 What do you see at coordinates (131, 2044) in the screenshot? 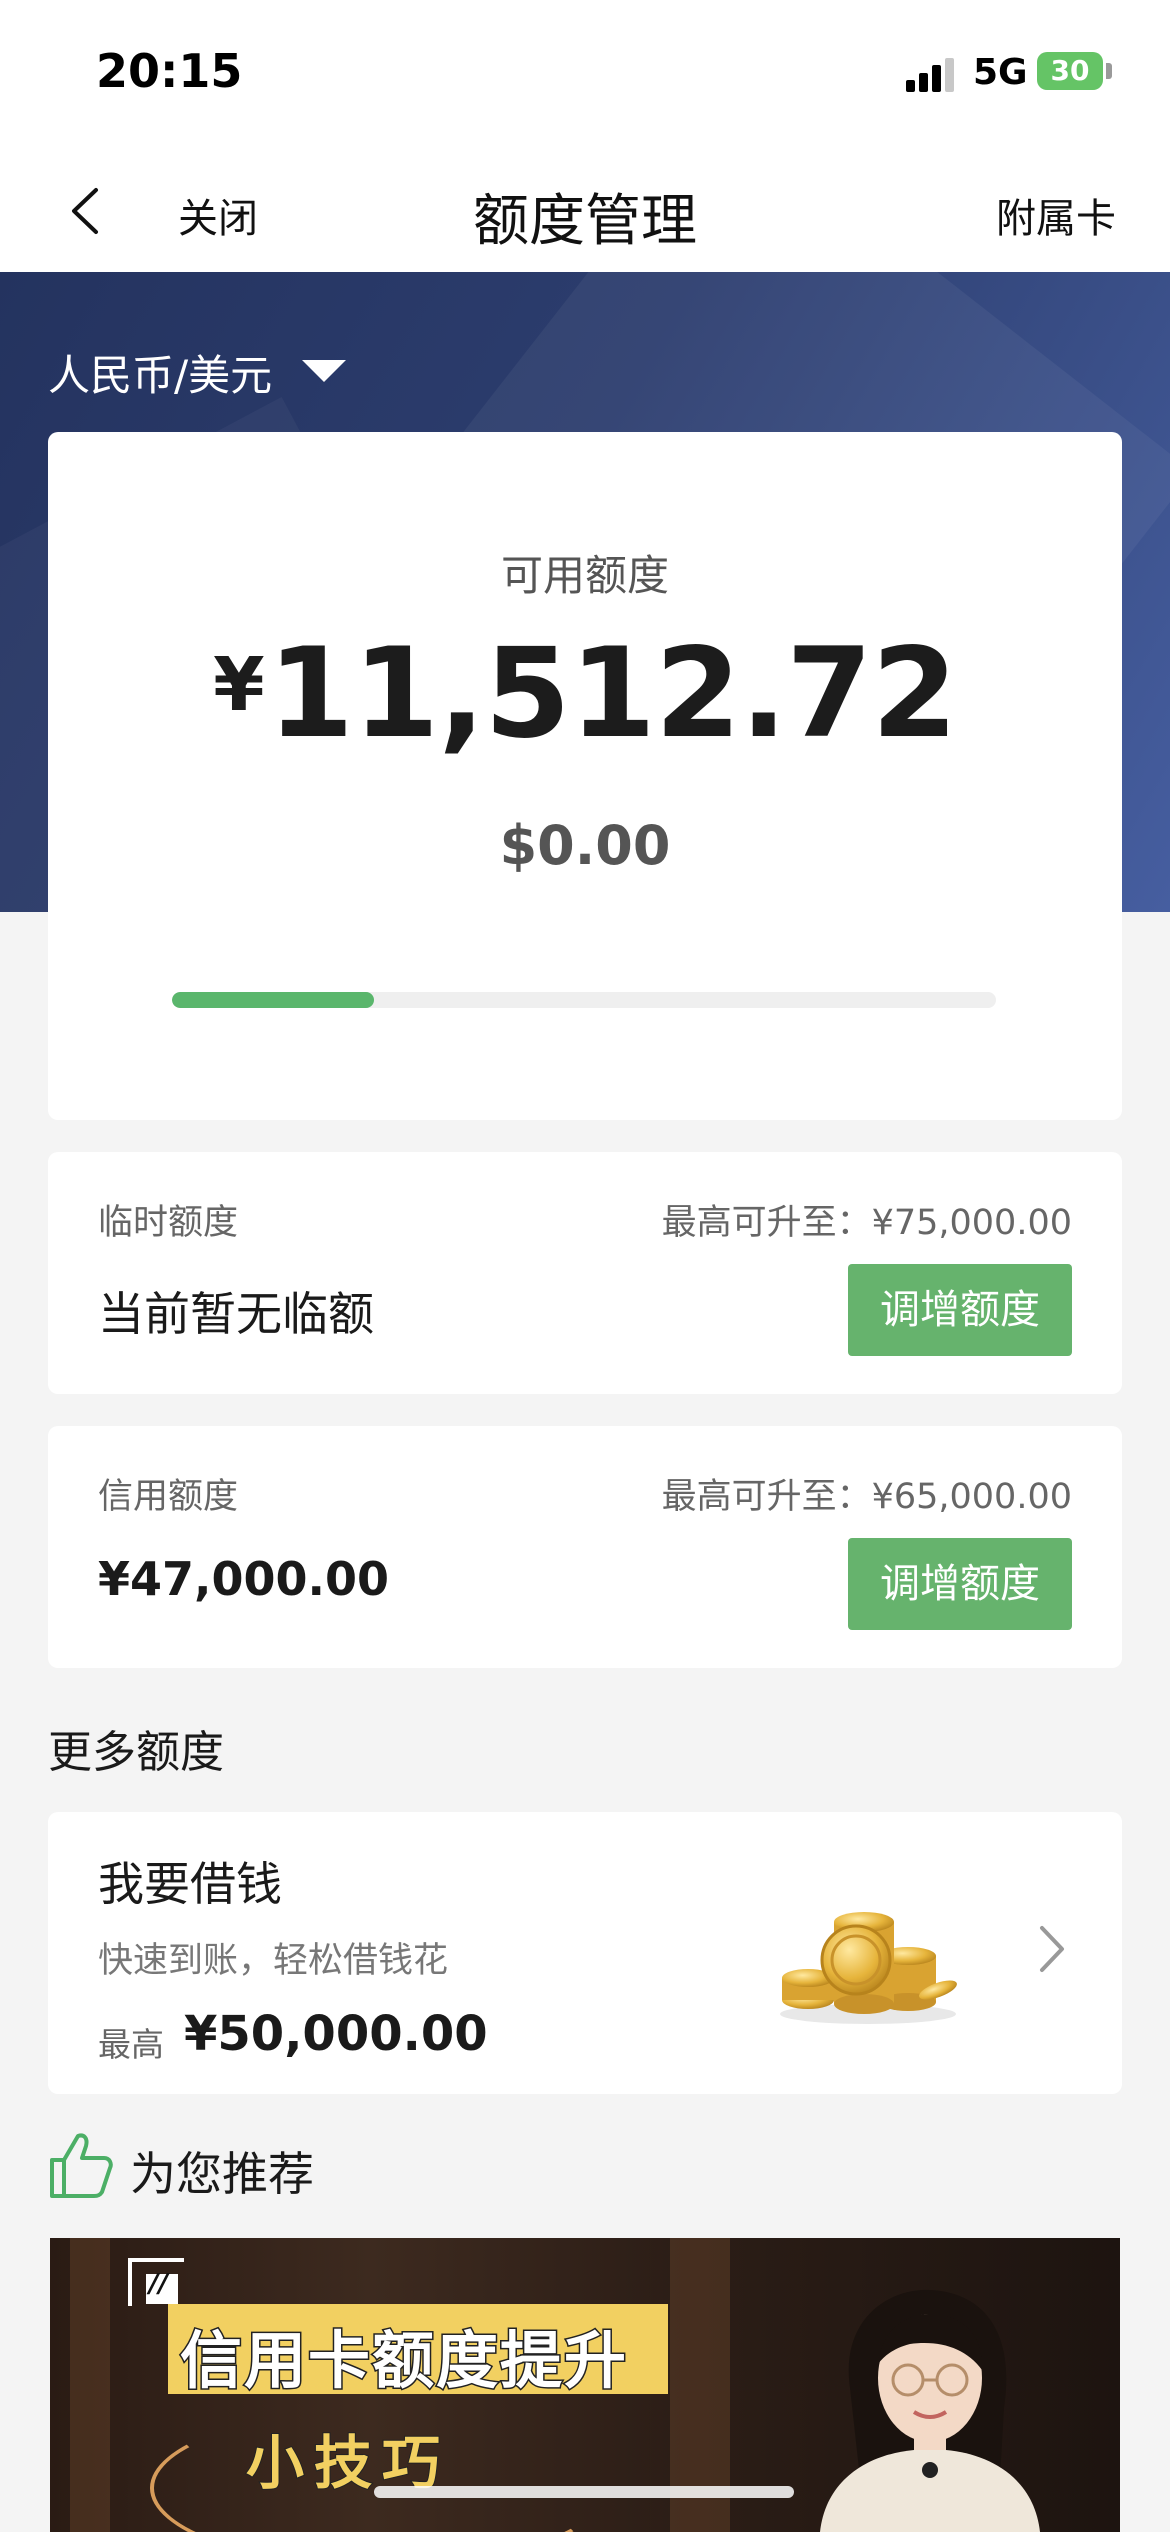
I see `borrow-max-label: 最高` at bounding box center [131, 2044].